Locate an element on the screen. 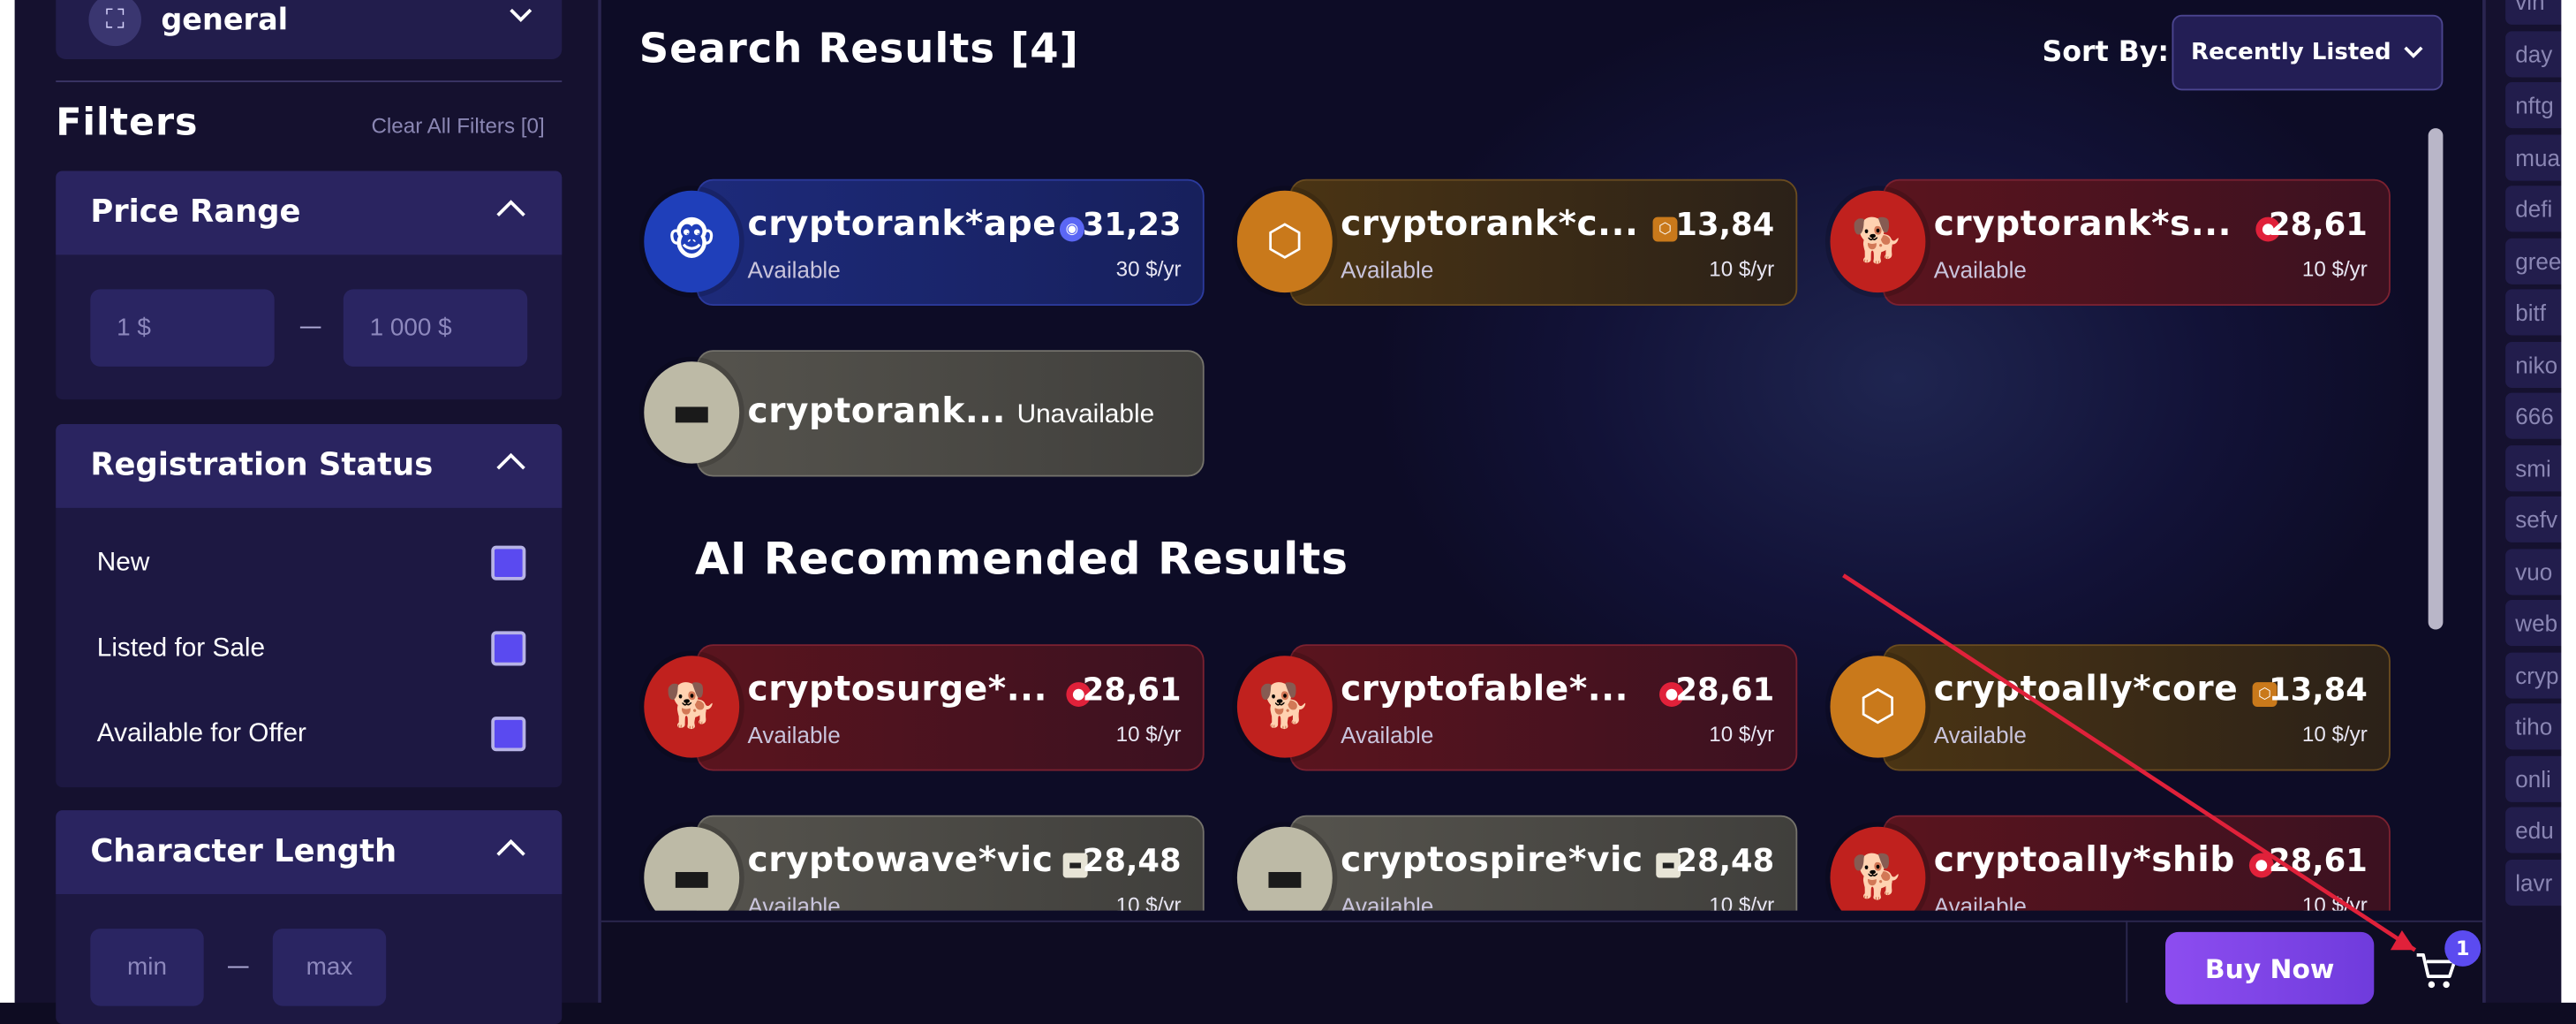  length-max-input: max is located at coordinates (329, 967).